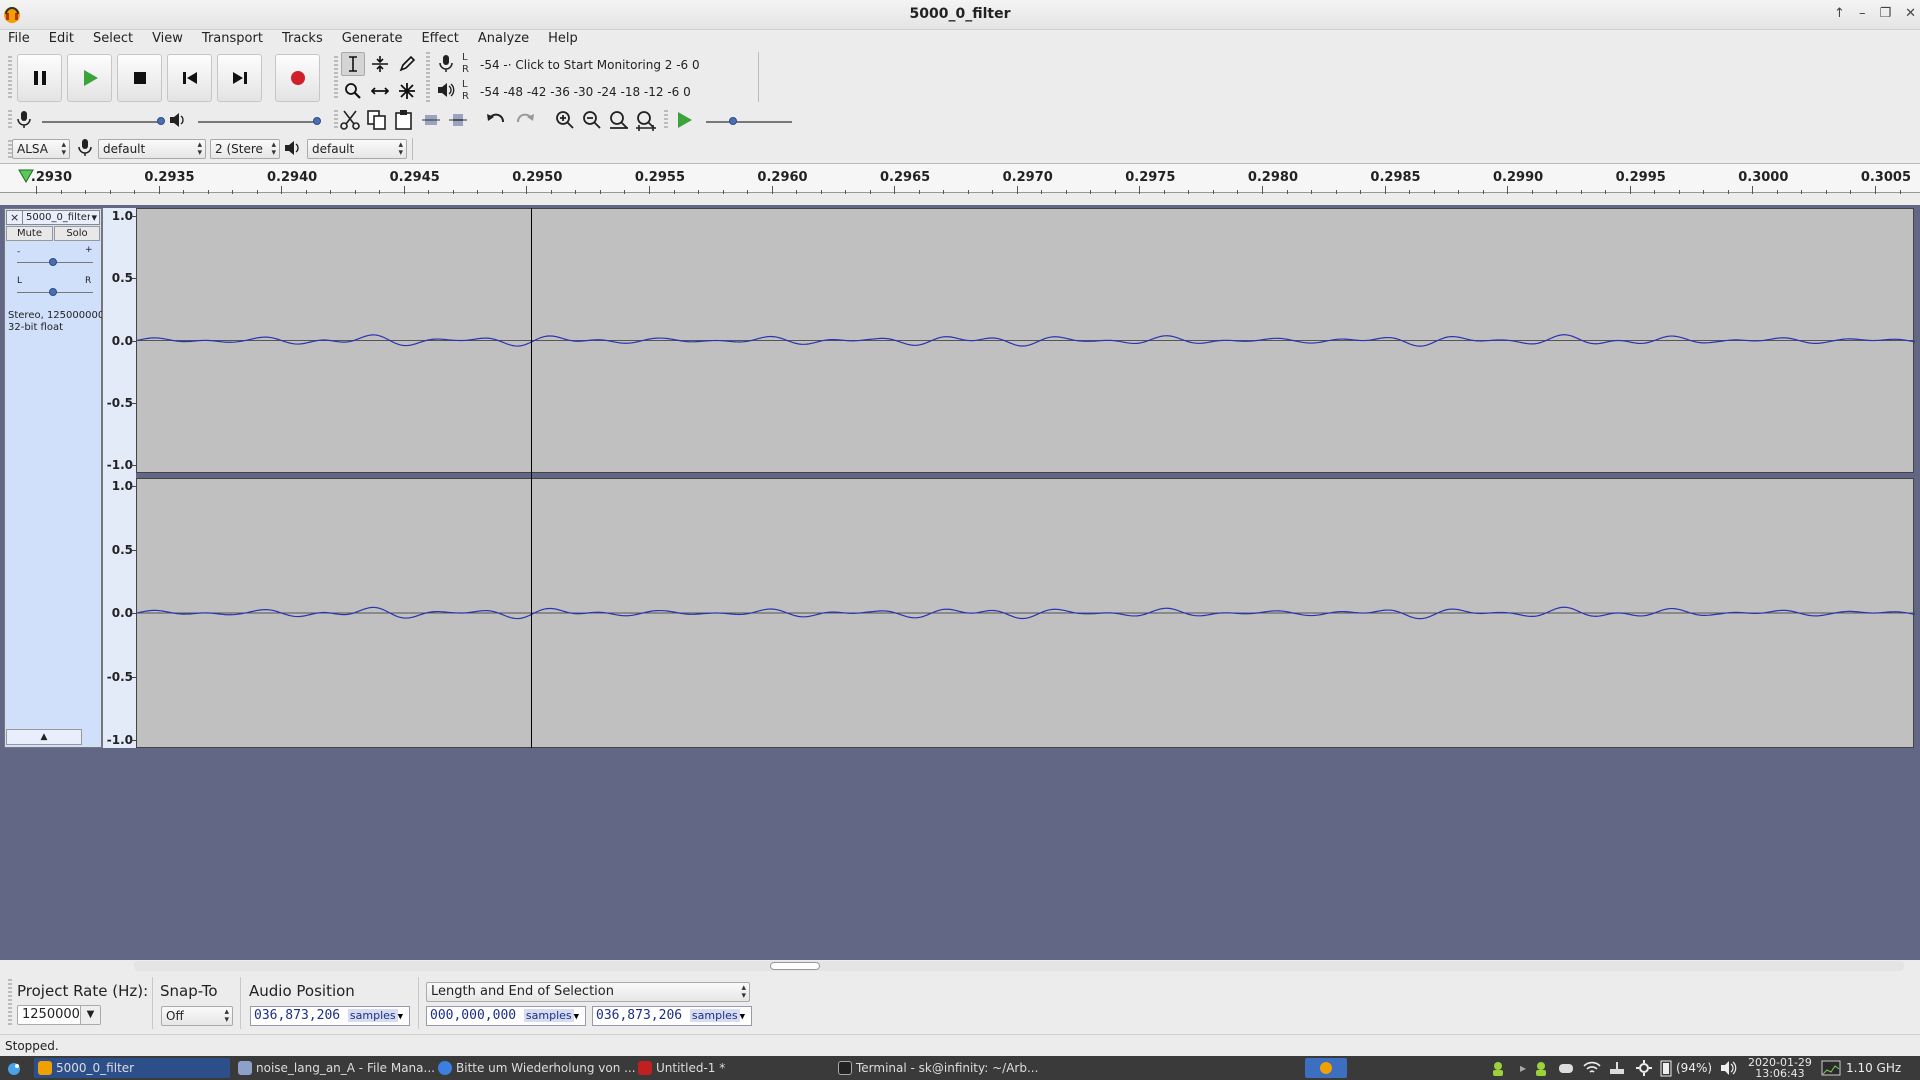 The image size is (1920, 1080). What do you see at coordinates (53, 292) in the screenshot?
I see `pan-knob` at bounding box center [53, 292].